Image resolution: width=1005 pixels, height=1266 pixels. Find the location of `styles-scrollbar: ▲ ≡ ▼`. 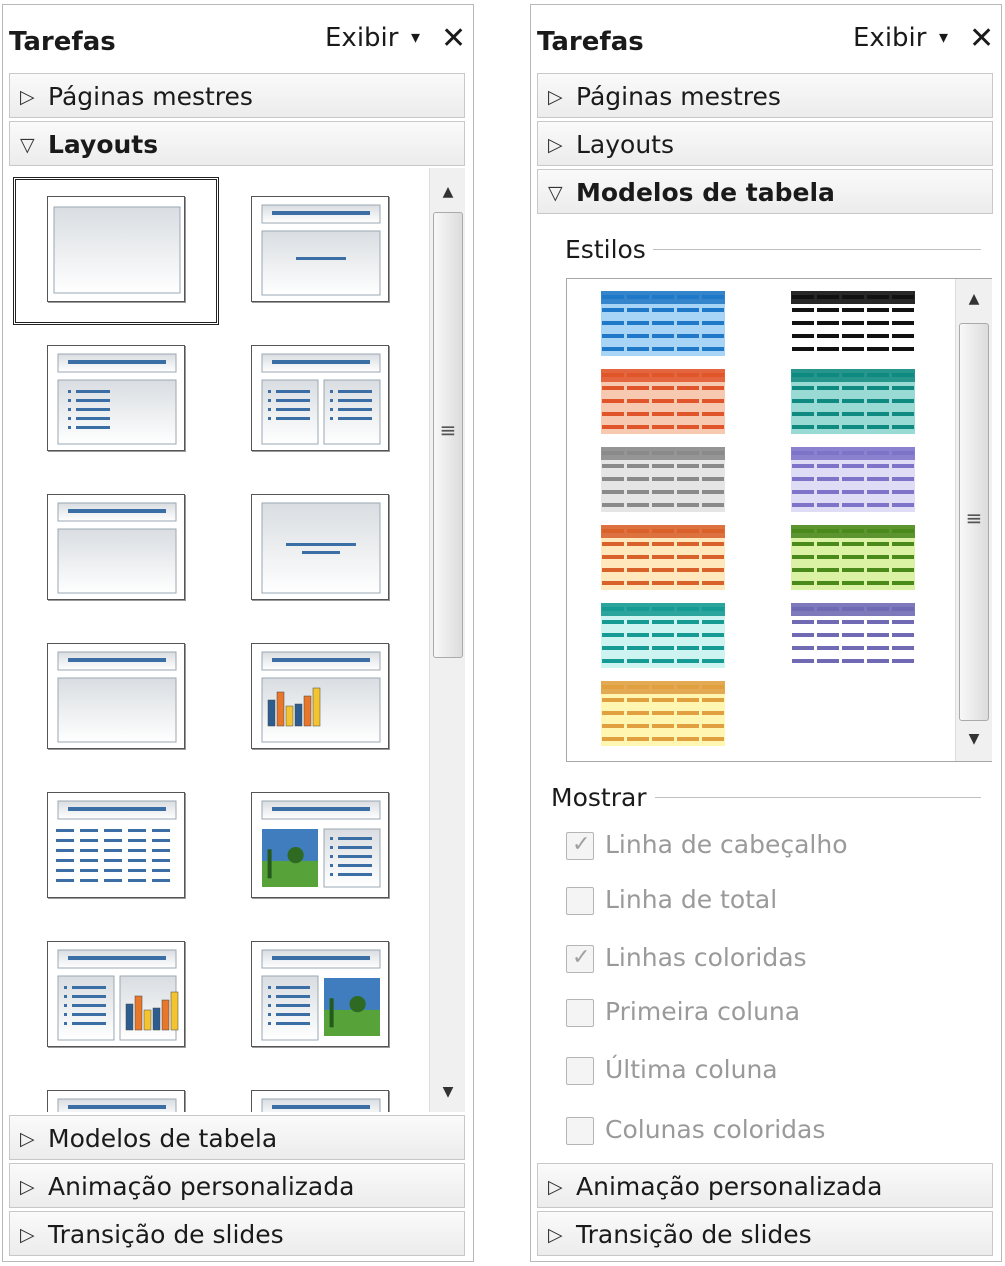

styles-scrollbar: ▲ ≡ ▼ is located at coordinates (973, 520).